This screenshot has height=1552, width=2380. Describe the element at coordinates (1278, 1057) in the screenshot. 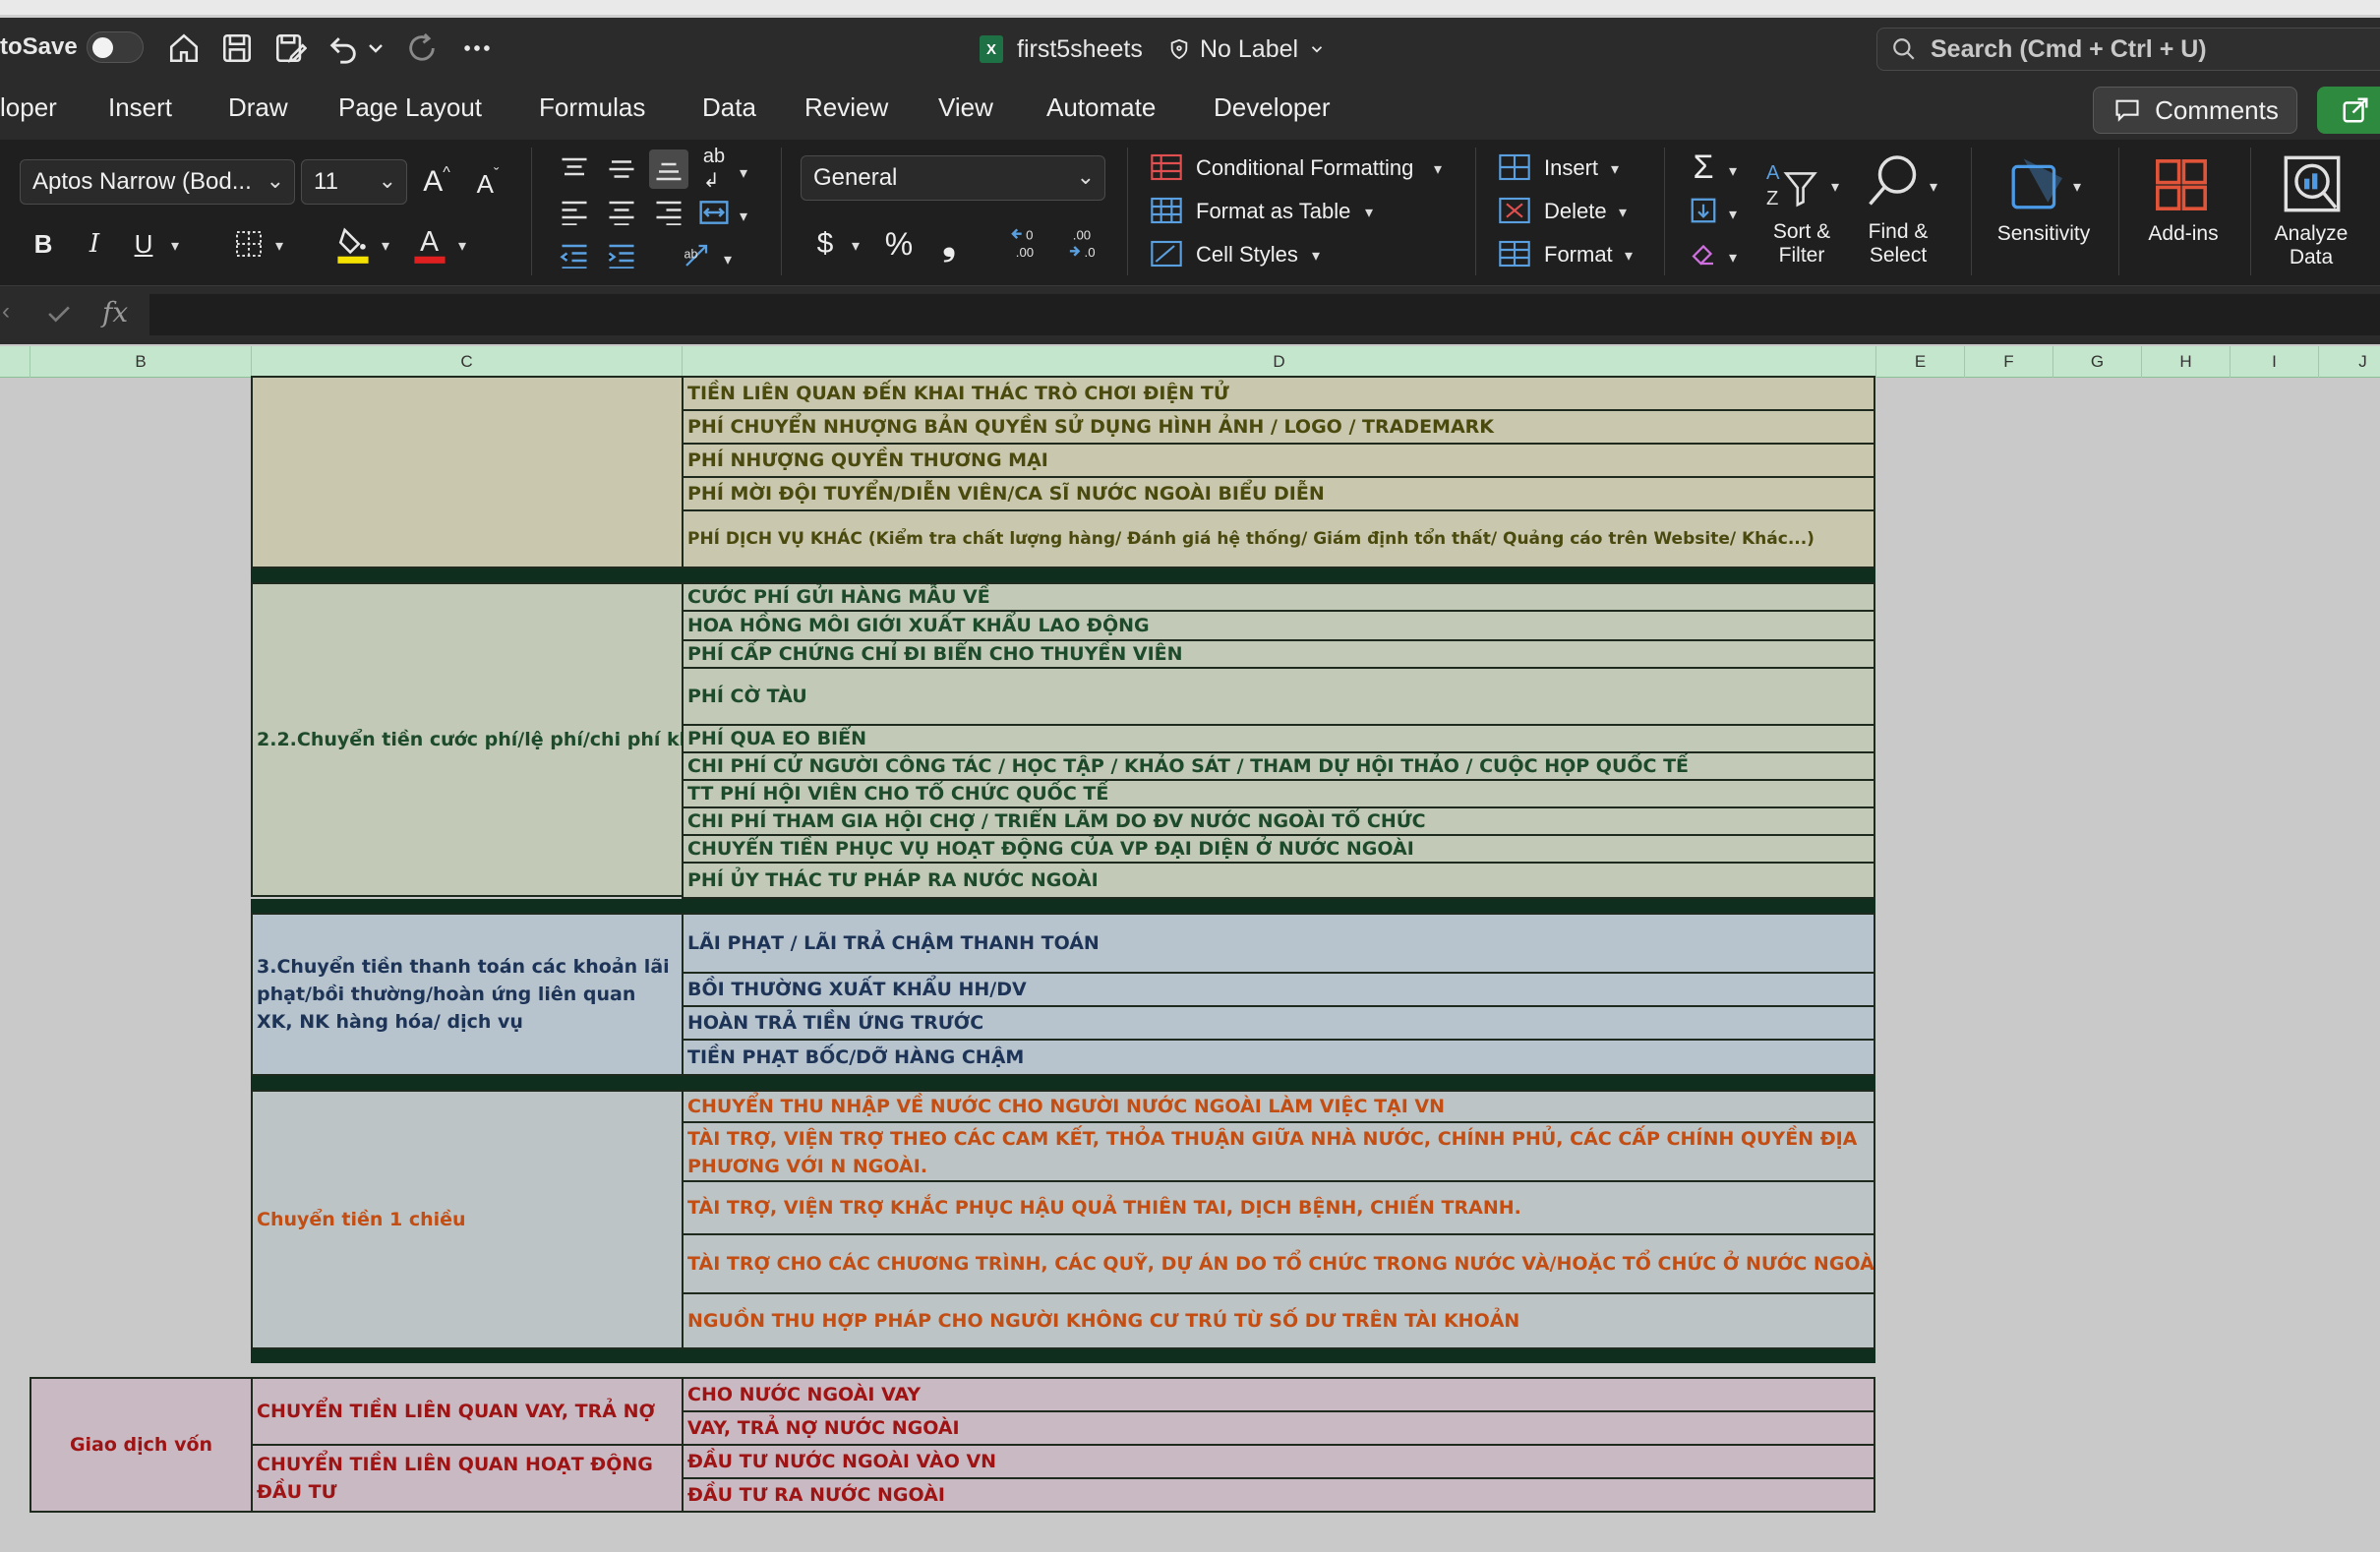

I see `table-row: TIỀN PHẠT BỐC/DỠ HÀNG CHẬM` at that location.